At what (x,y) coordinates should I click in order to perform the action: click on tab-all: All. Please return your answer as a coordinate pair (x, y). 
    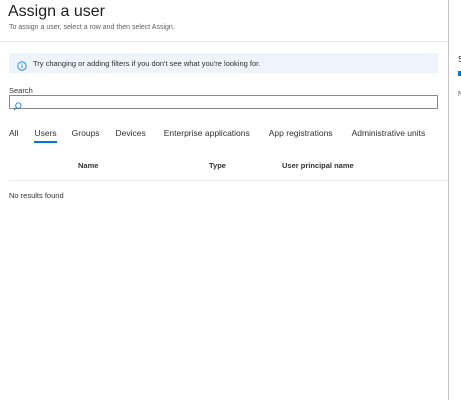
    Looking at the image, I should click on (13, 134).